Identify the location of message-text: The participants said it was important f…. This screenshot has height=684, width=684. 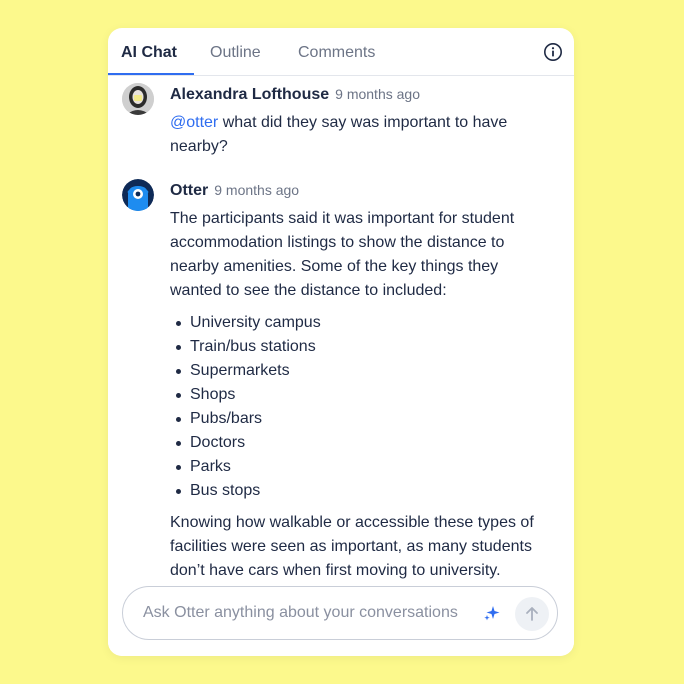
(342, 218).